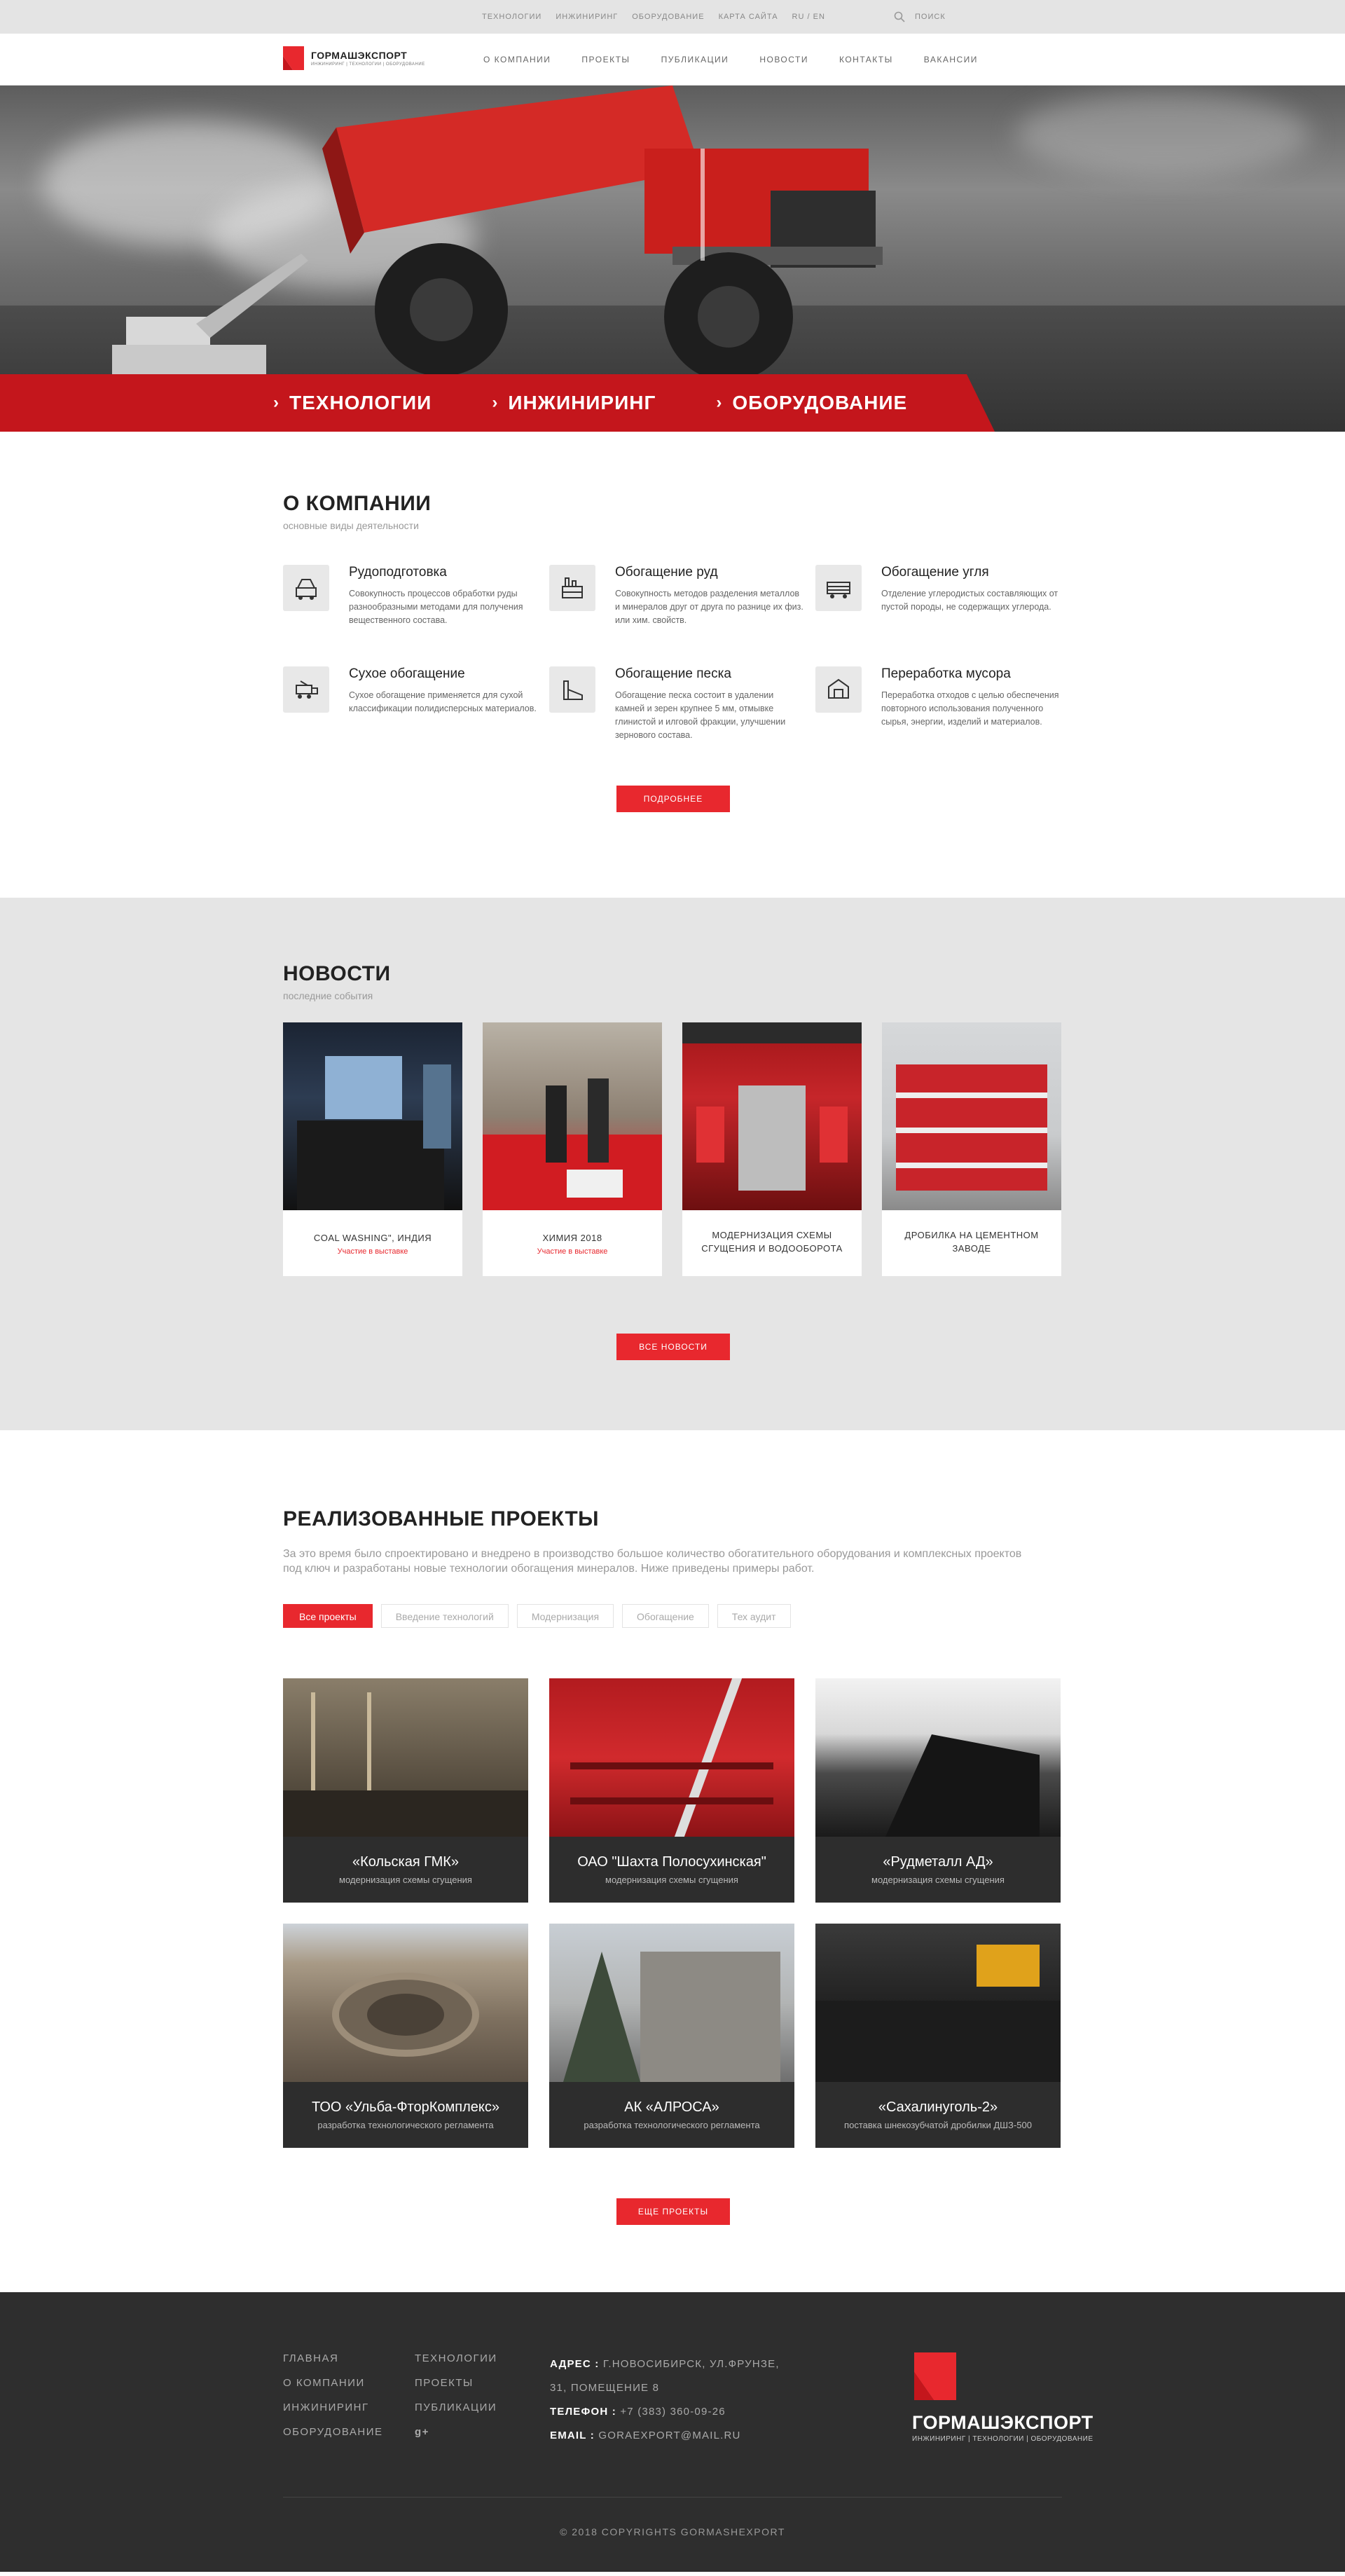 This screenshot has width=1345, height=2576. What do you see at coordinates (444, 1616) in the screenshot?
I see `filter-tech-introduction: Введение технологий` at bounding box center [444, 1616].